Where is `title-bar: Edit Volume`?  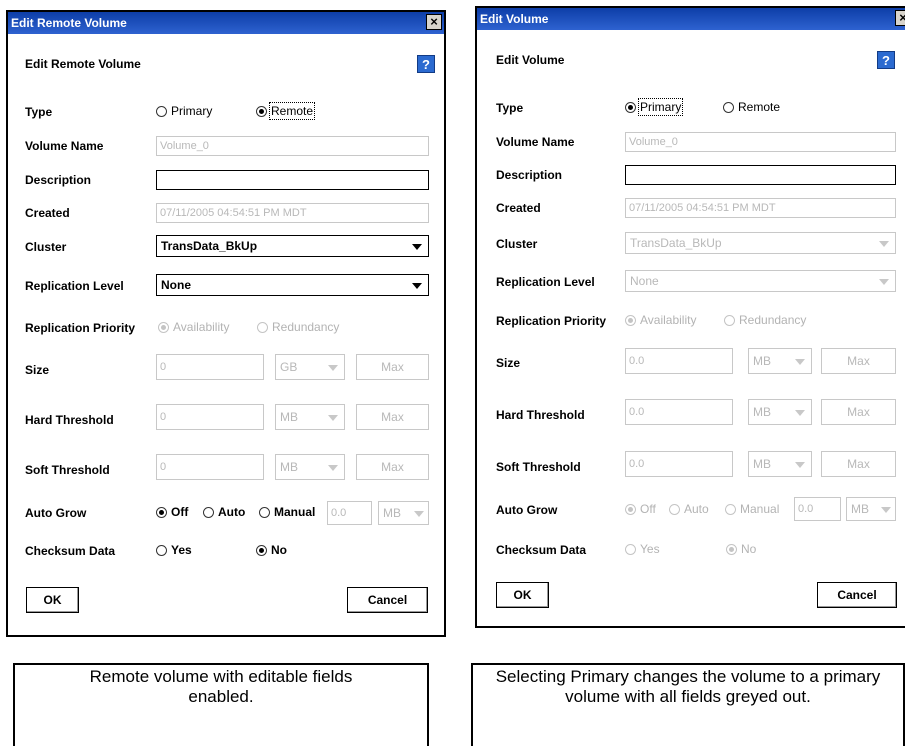 title-bar: Edit Volume is located at coordinates (691, 19).